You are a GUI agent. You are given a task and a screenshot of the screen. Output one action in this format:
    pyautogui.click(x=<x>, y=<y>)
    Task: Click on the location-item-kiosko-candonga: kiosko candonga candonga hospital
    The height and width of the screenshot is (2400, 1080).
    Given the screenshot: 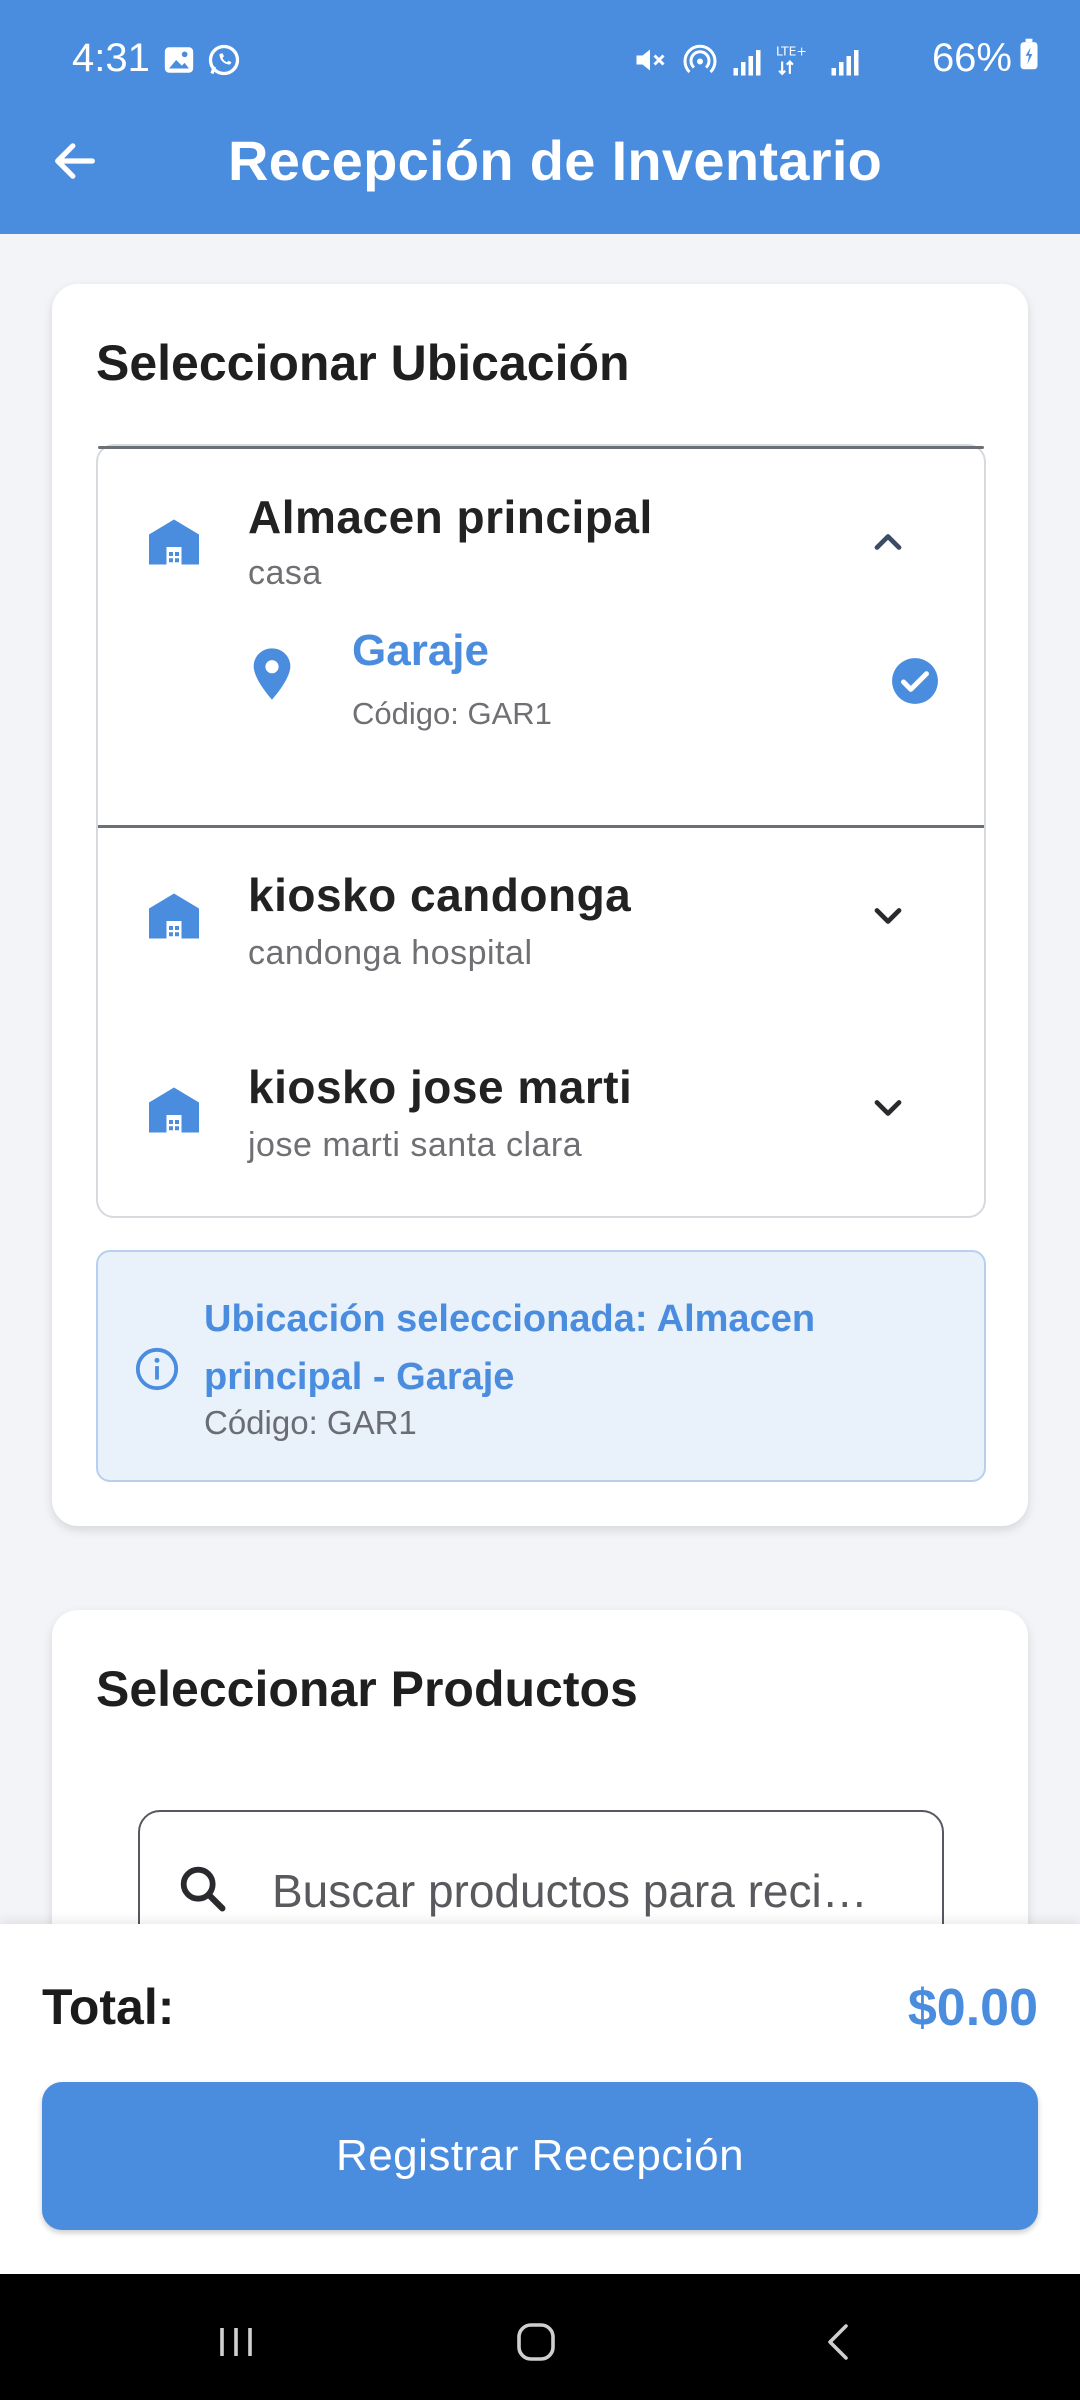 What is the action you would take?
    pyautogui.click(x=541, y=921)
    